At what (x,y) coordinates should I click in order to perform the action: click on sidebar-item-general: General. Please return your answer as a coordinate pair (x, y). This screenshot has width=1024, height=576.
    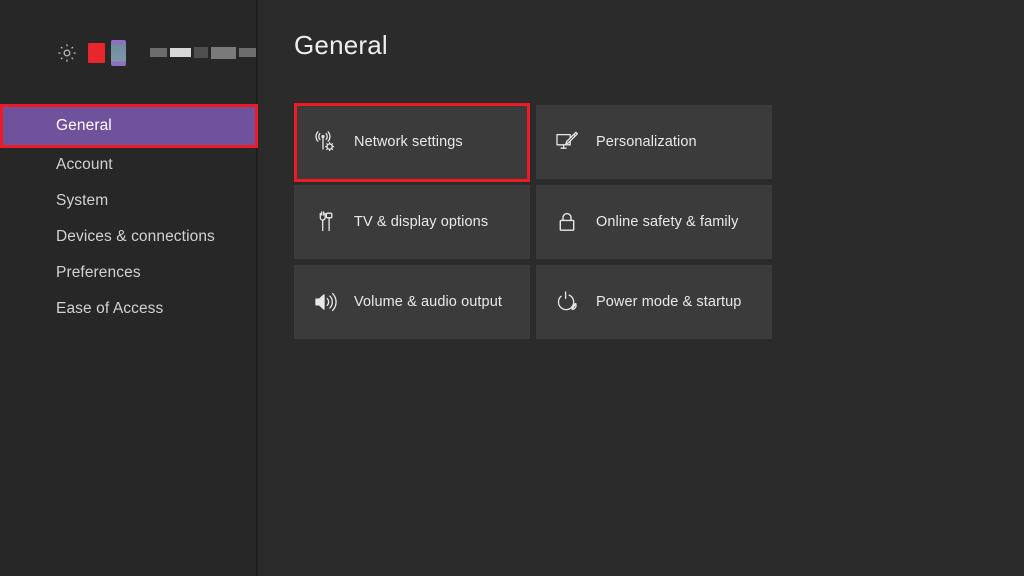
    Looking at the image, I should click on (128, 126).